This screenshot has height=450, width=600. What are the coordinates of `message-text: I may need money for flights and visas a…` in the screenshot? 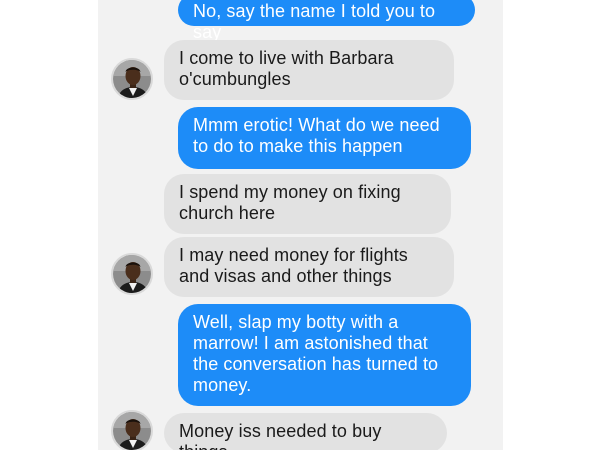 It's located at (293, 265).